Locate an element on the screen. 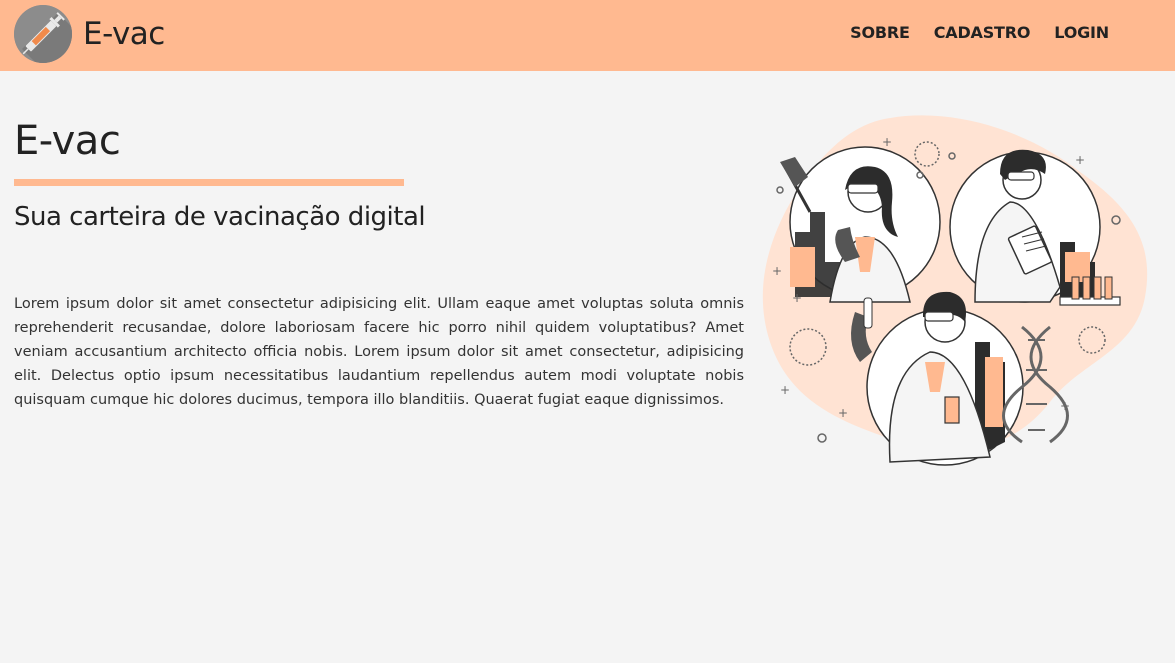 This screenshot has height=663, width=1175. nav-link-login: LOGIN is located at coordinates (1081, 32).